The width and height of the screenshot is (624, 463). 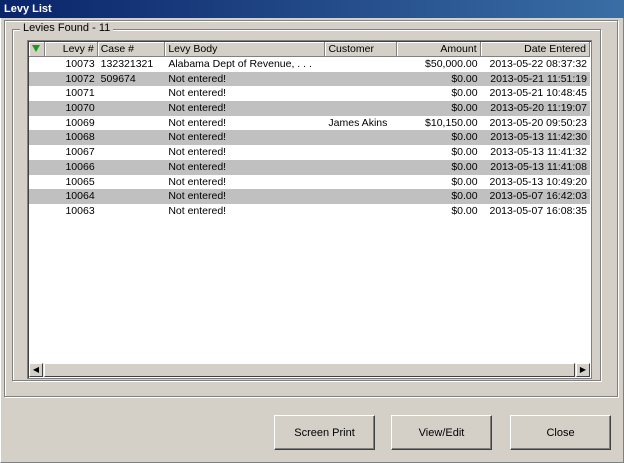 I want to click on date-entered: 2013-05-13 11:41:08, so click(x=538, y=166).